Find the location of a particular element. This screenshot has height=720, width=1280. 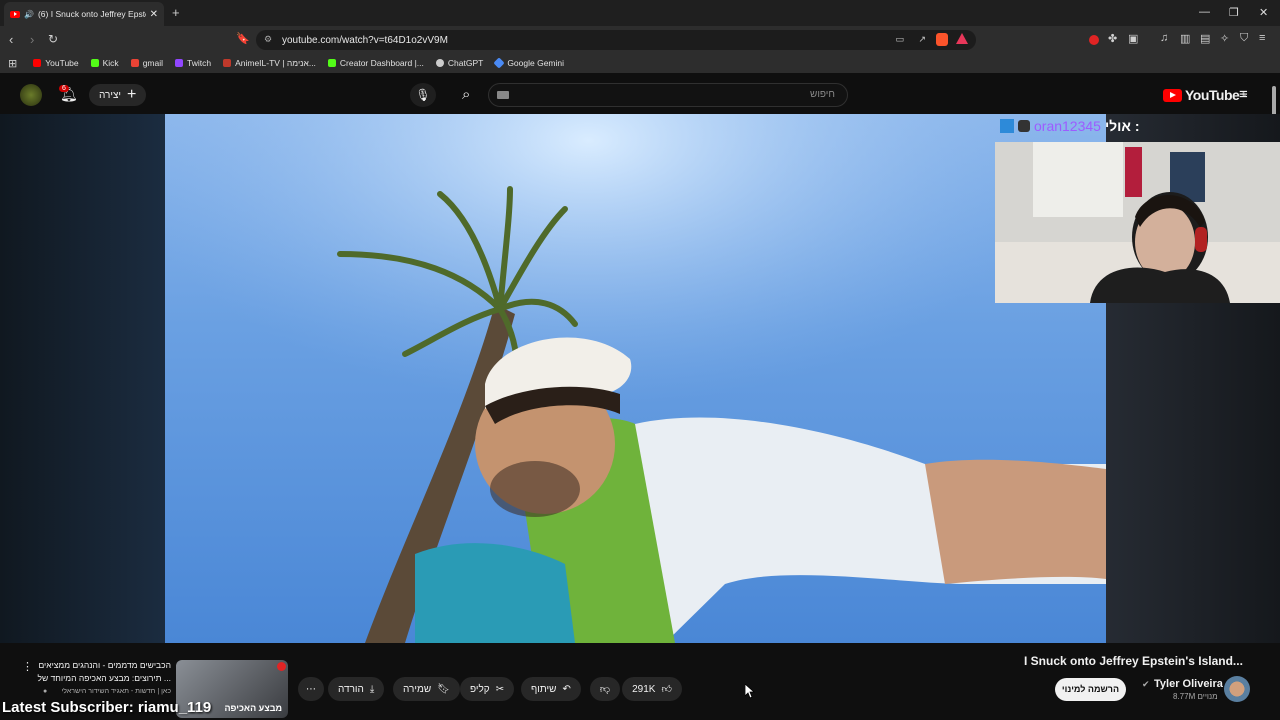

forward-icon: › is located at coordinates (32, 39).